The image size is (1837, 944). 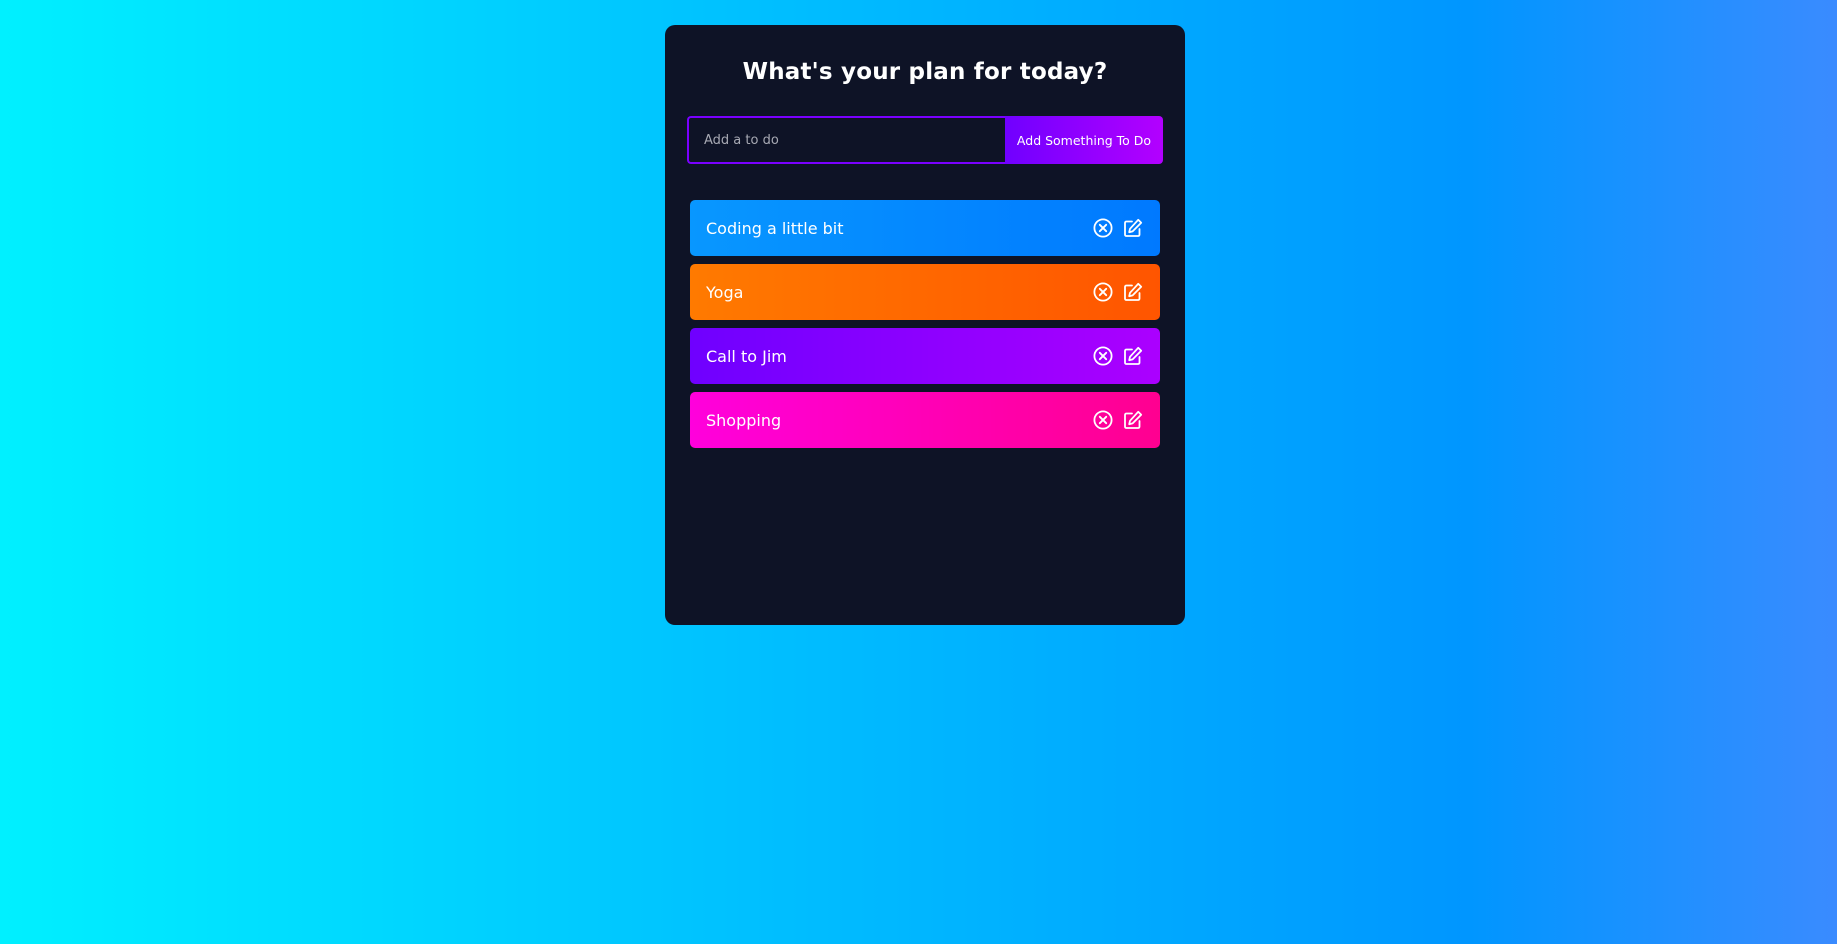 What do you see at coordinates (743, 420) in the screenshot?
I see `todo-text: Shopping` at bounding box center [743, 420].